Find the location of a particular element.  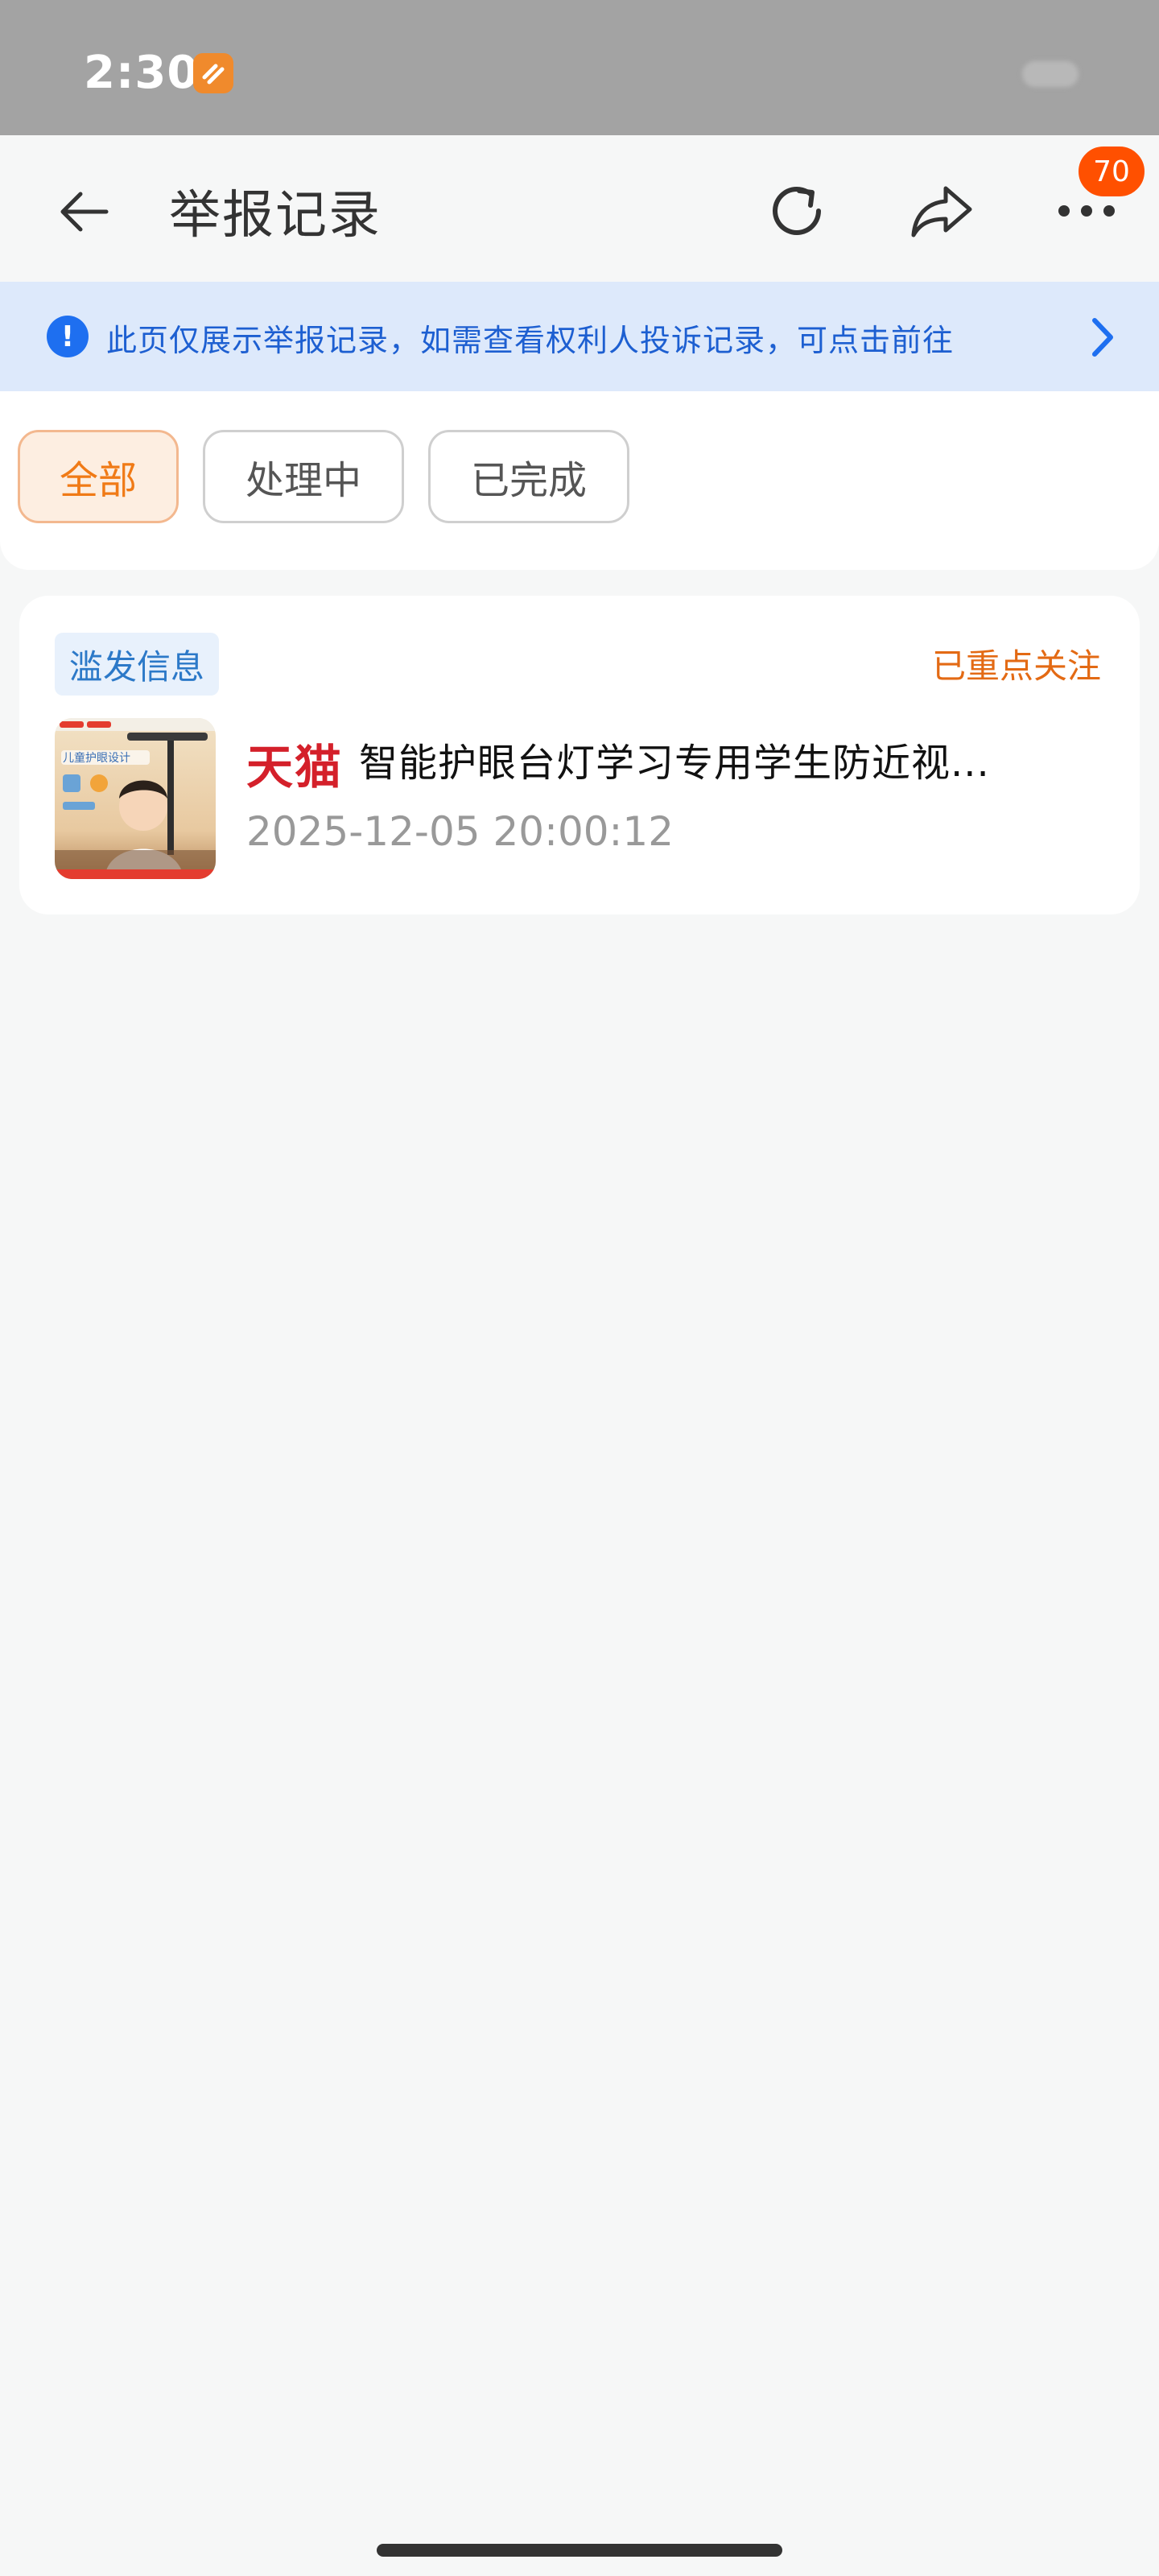

info-icon: ! is located at coordinates (68, 336).